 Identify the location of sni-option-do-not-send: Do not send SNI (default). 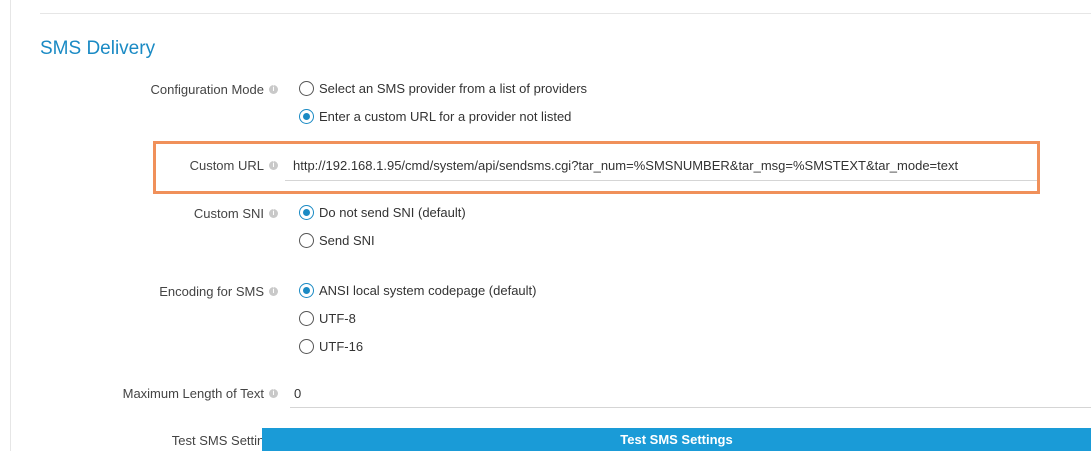
(382, 212).